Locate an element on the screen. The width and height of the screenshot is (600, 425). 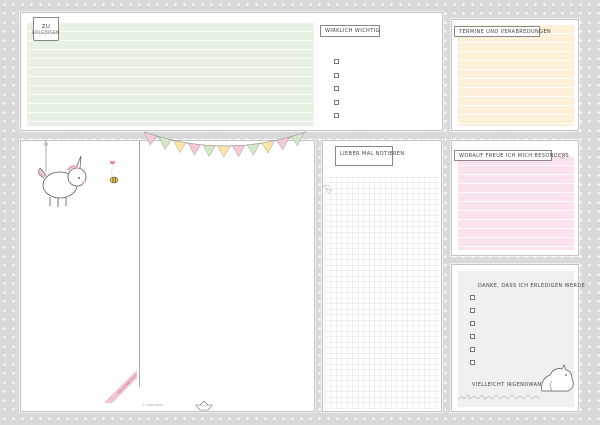
ribbon: #pummeleinhorn is located at coordinates (119, 385).